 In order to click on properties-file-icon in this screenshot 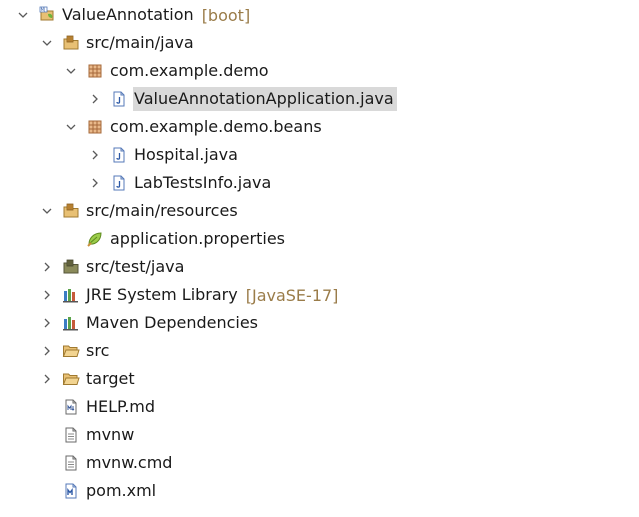, I will do `click(95, 239)`.